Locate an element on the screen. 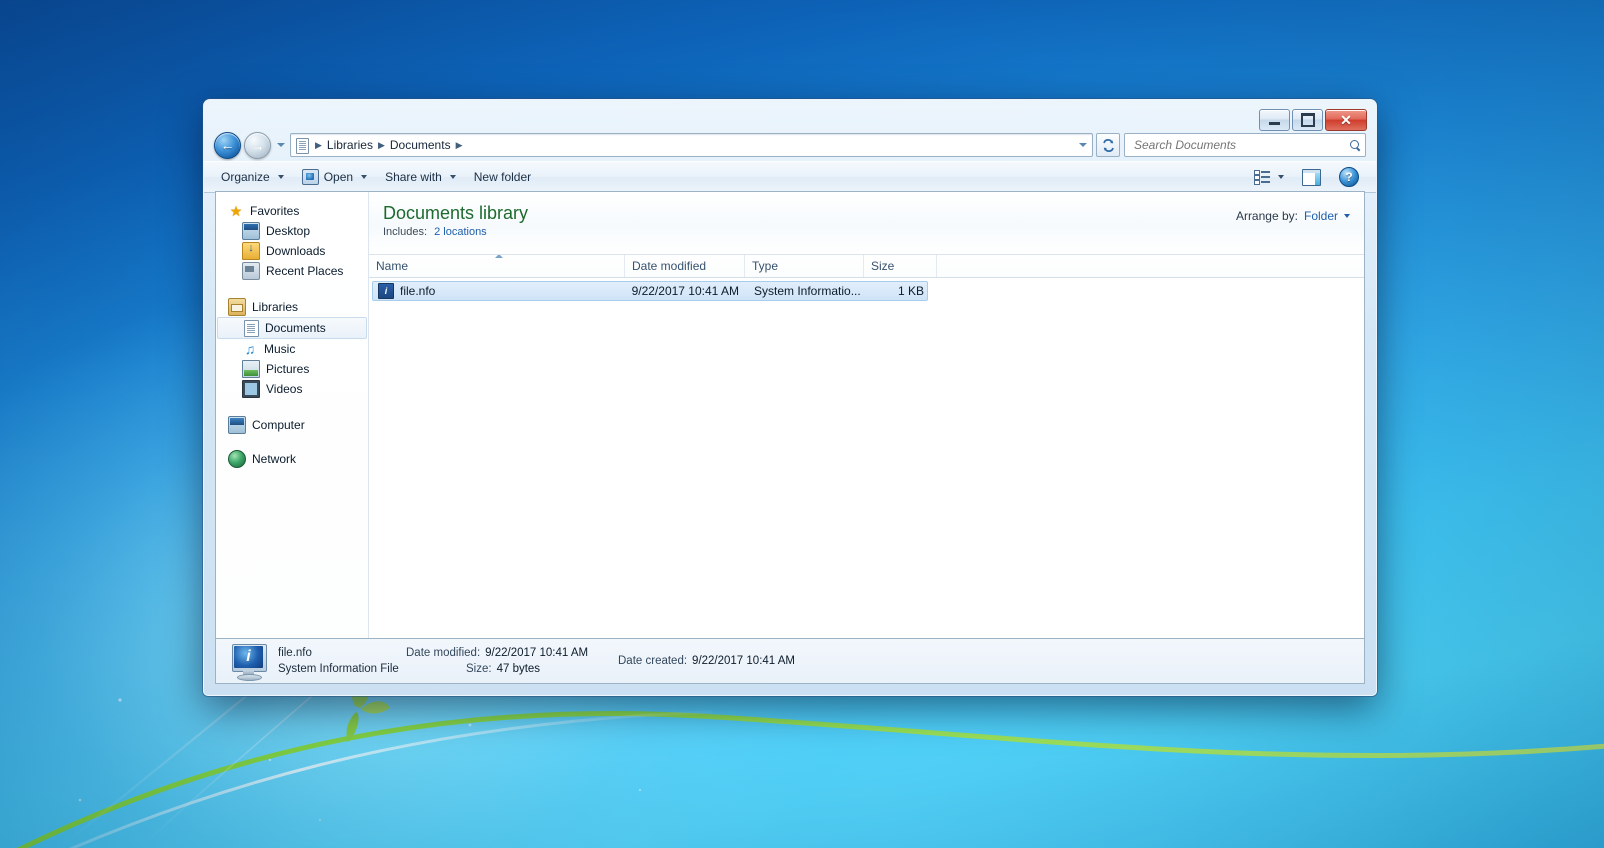 The image size is (1604, 848). sidebar-item-desktop: Desktop is located at coordinates (292, 231).